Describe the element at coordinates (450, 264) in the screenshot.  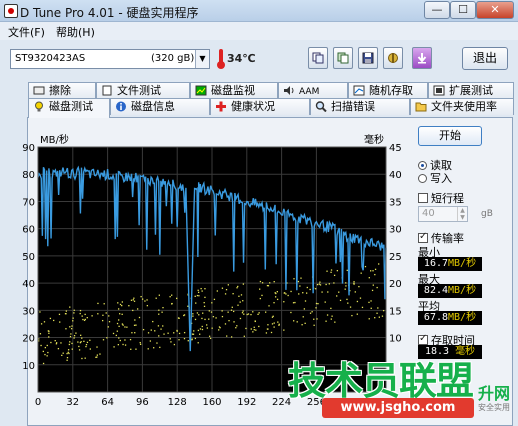
I see `min-value: 16.7MB/秒` at that location.